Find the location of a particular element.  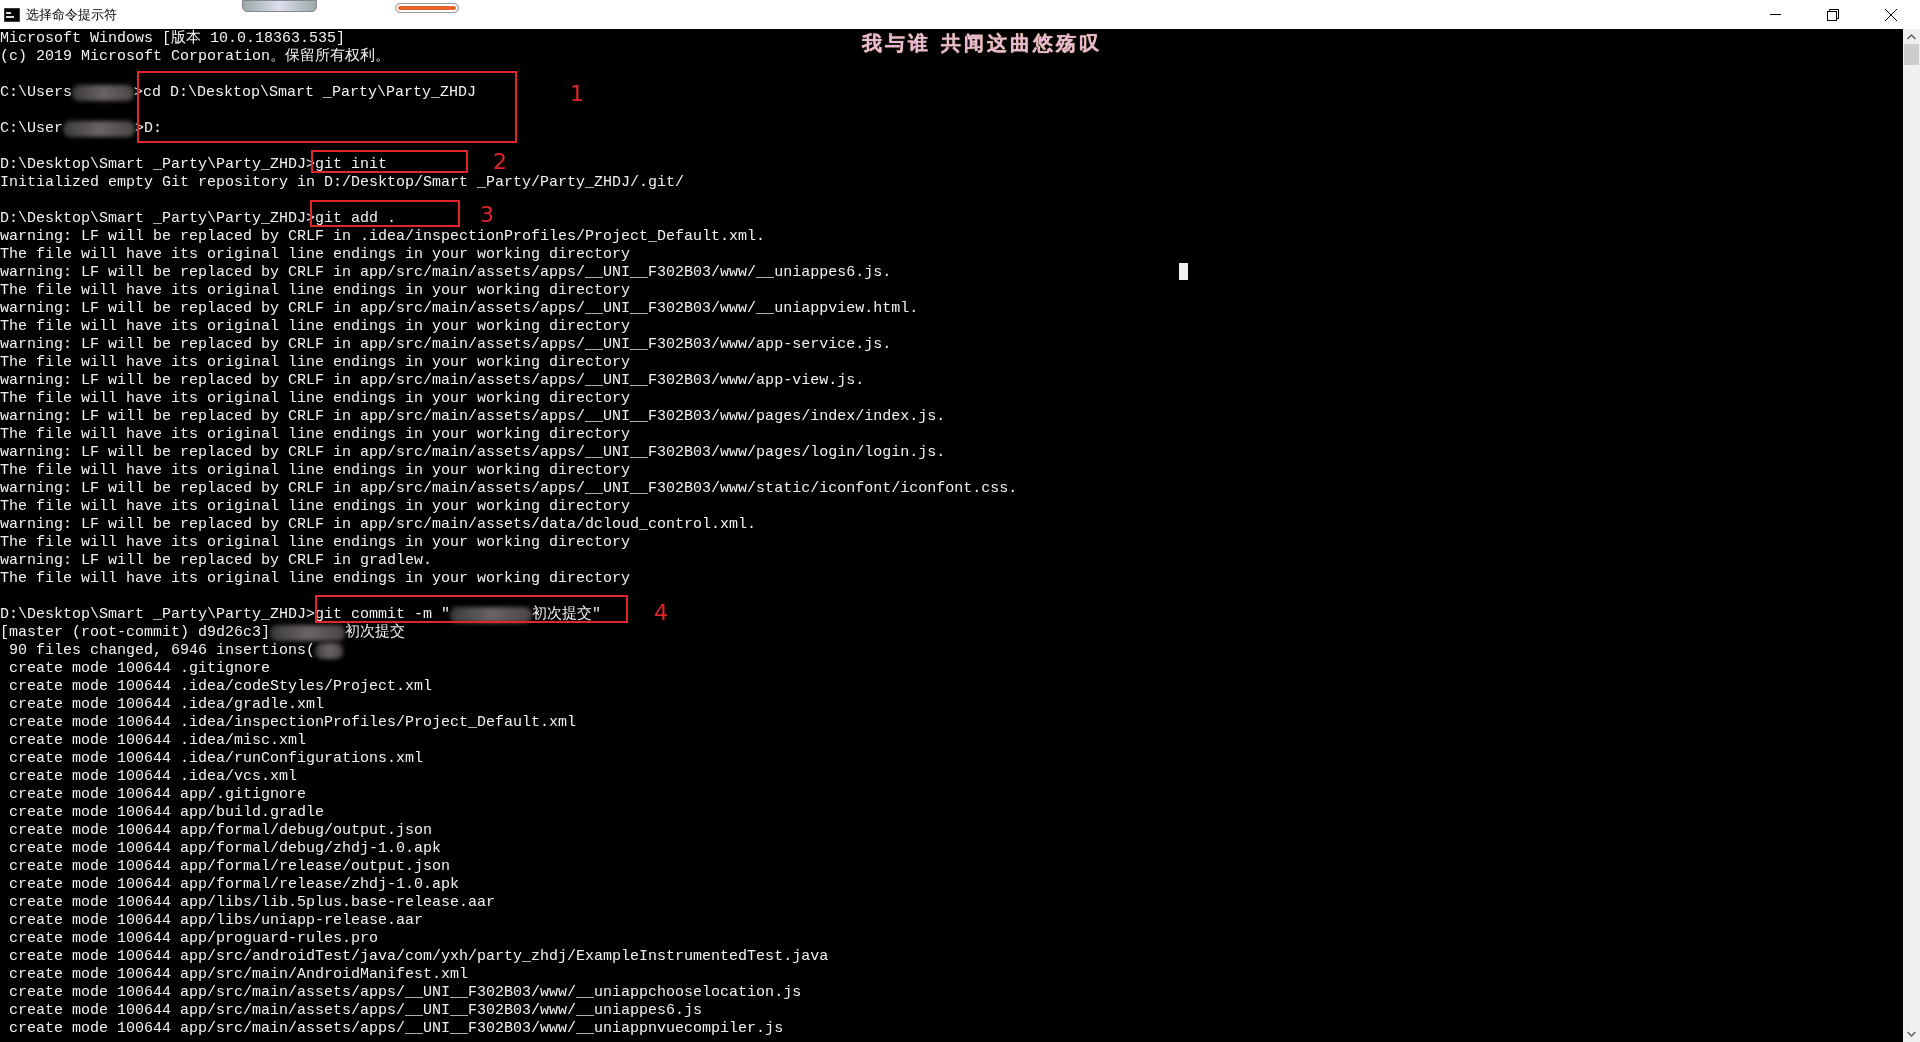

console-line: warning: LF will be replaced by CRLF in app/src/main/assets/data/dcloud_control.xml. is located at coordinates (378, 525).